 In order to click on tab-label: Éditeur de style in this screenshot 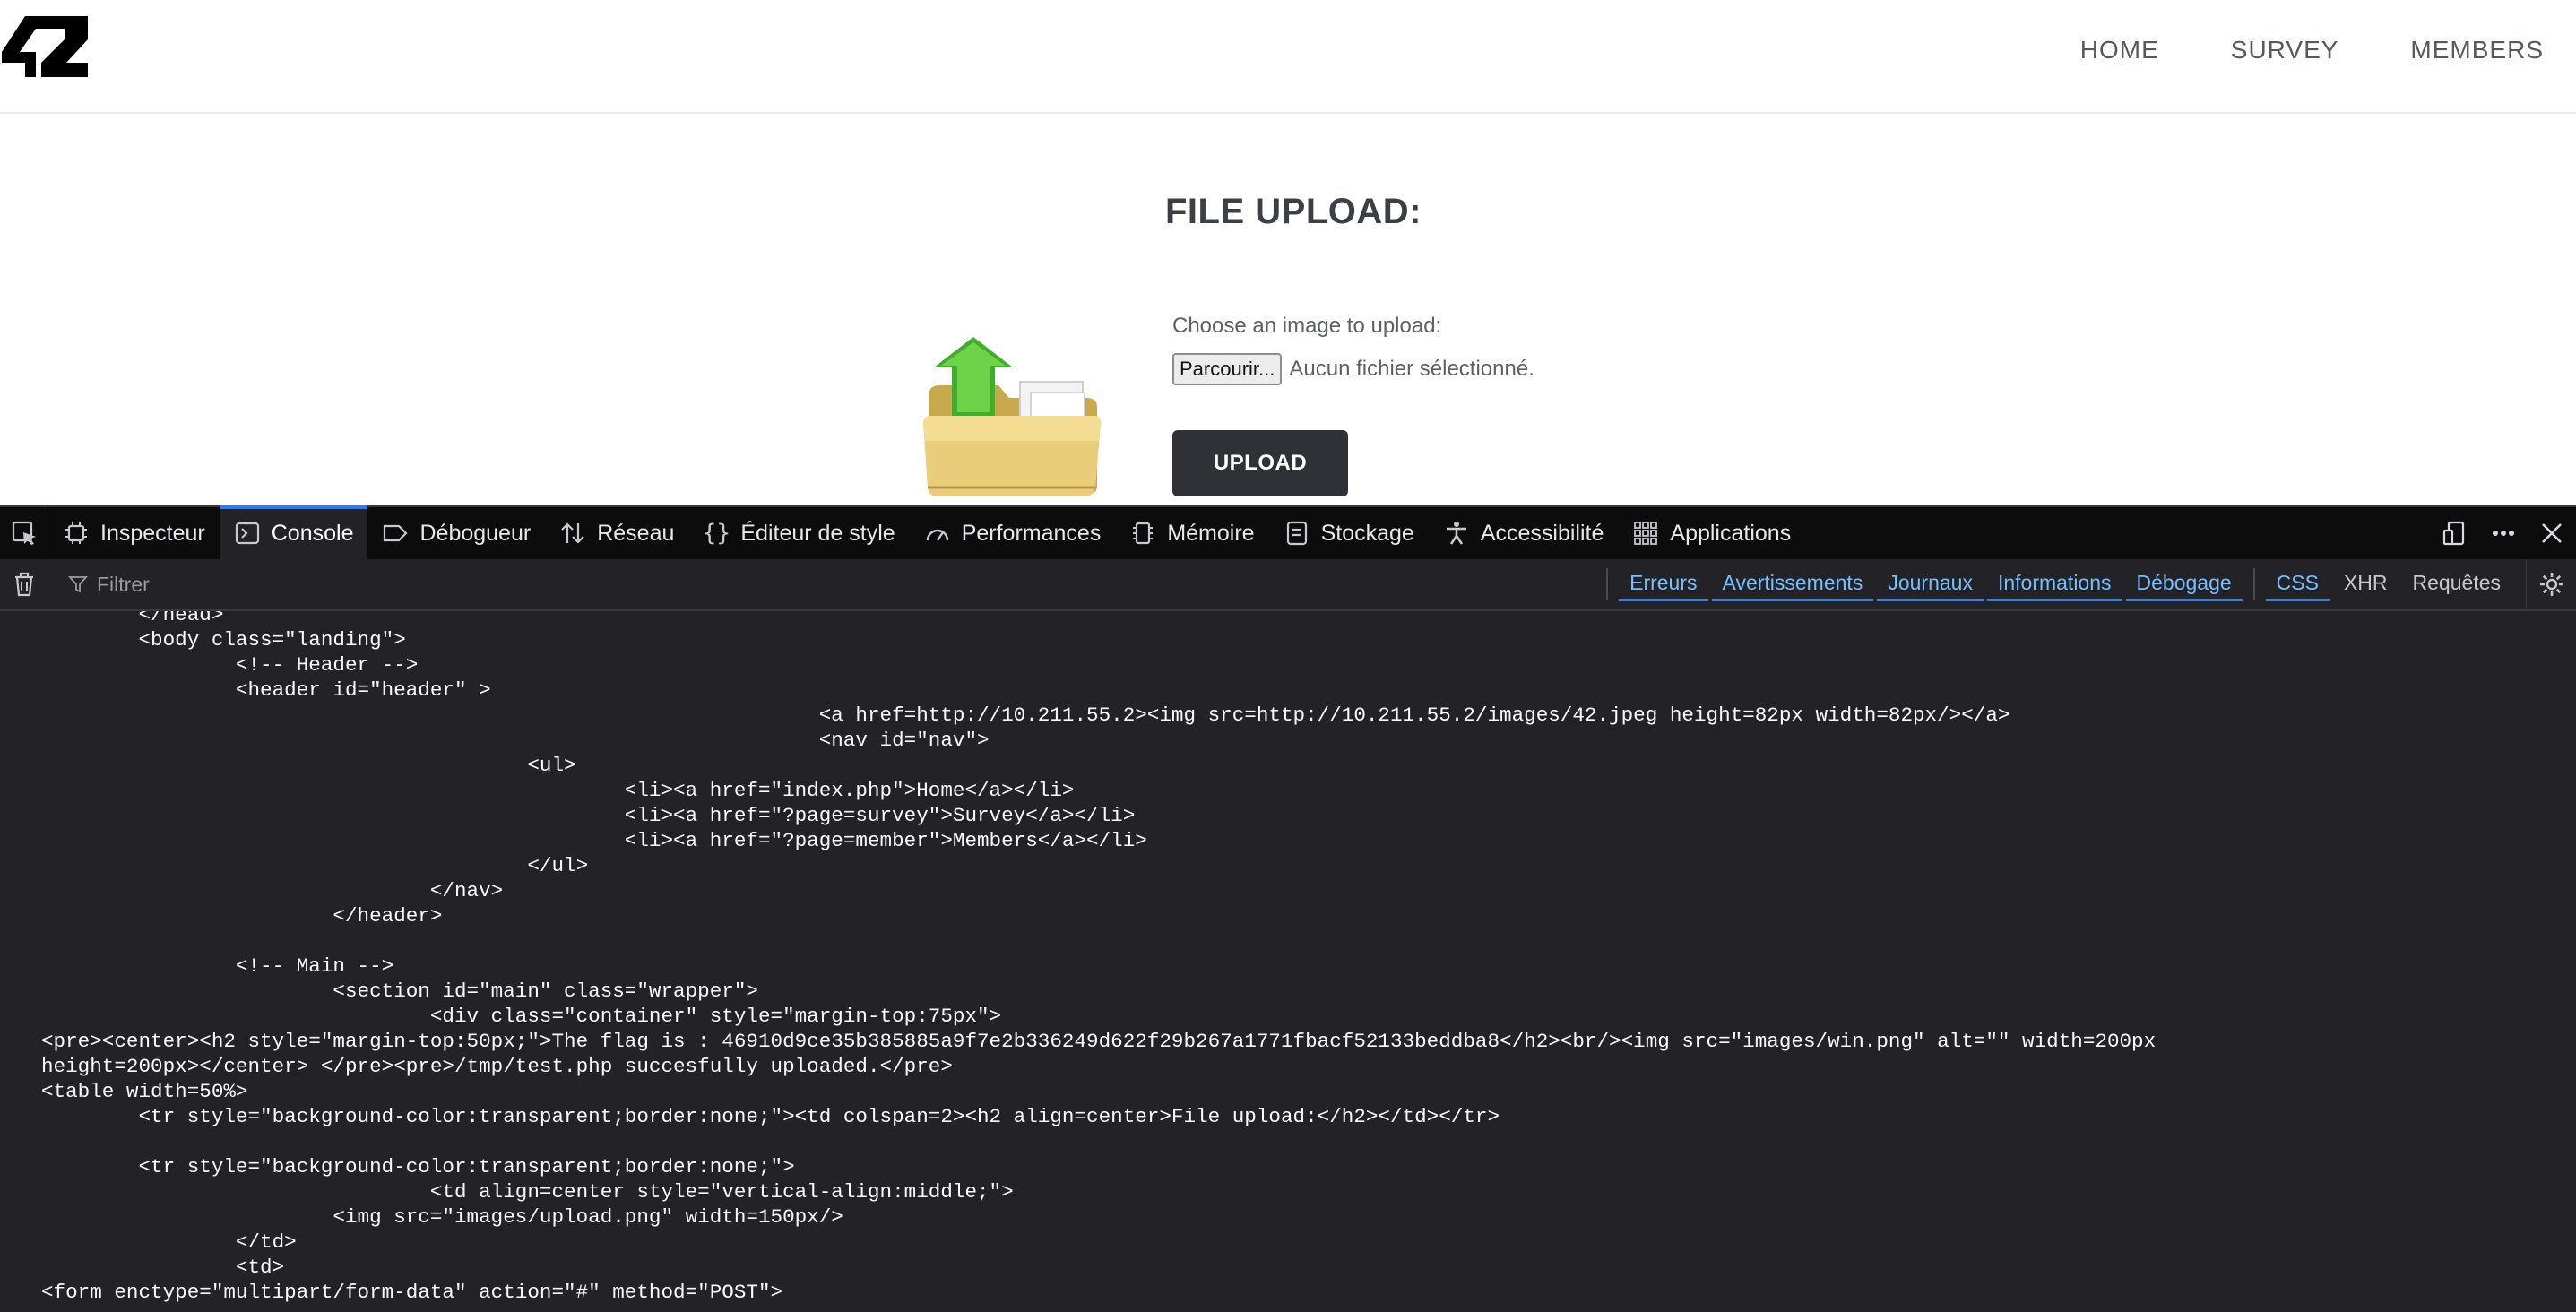, I will do `click(817, 533)`.